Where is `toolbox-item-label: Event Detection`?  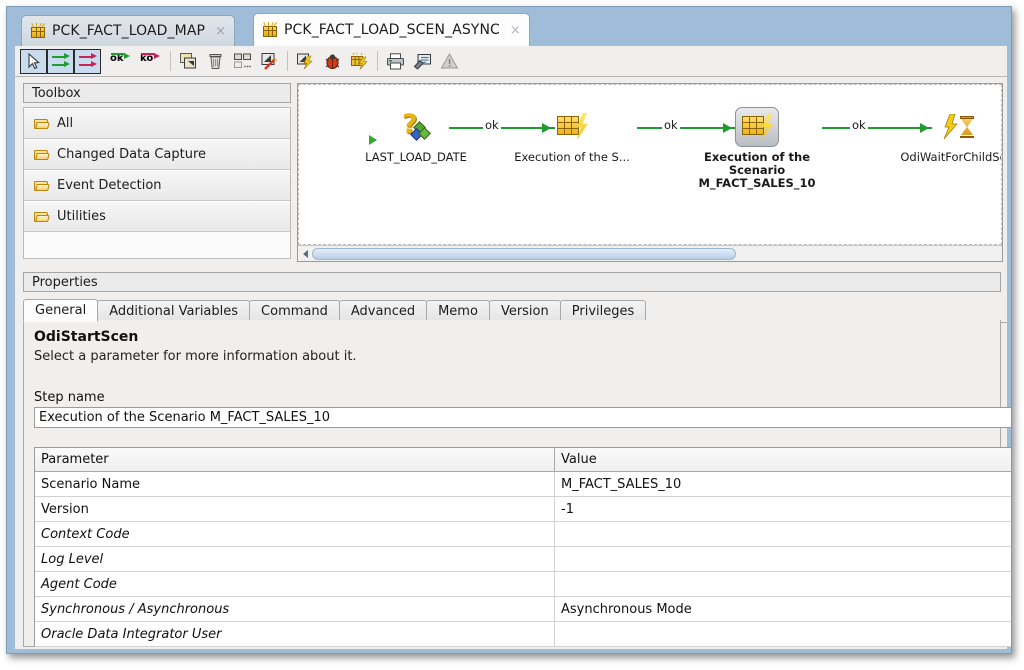
toolbox-item-label: Event Detection is located at coordinates (109, 185).